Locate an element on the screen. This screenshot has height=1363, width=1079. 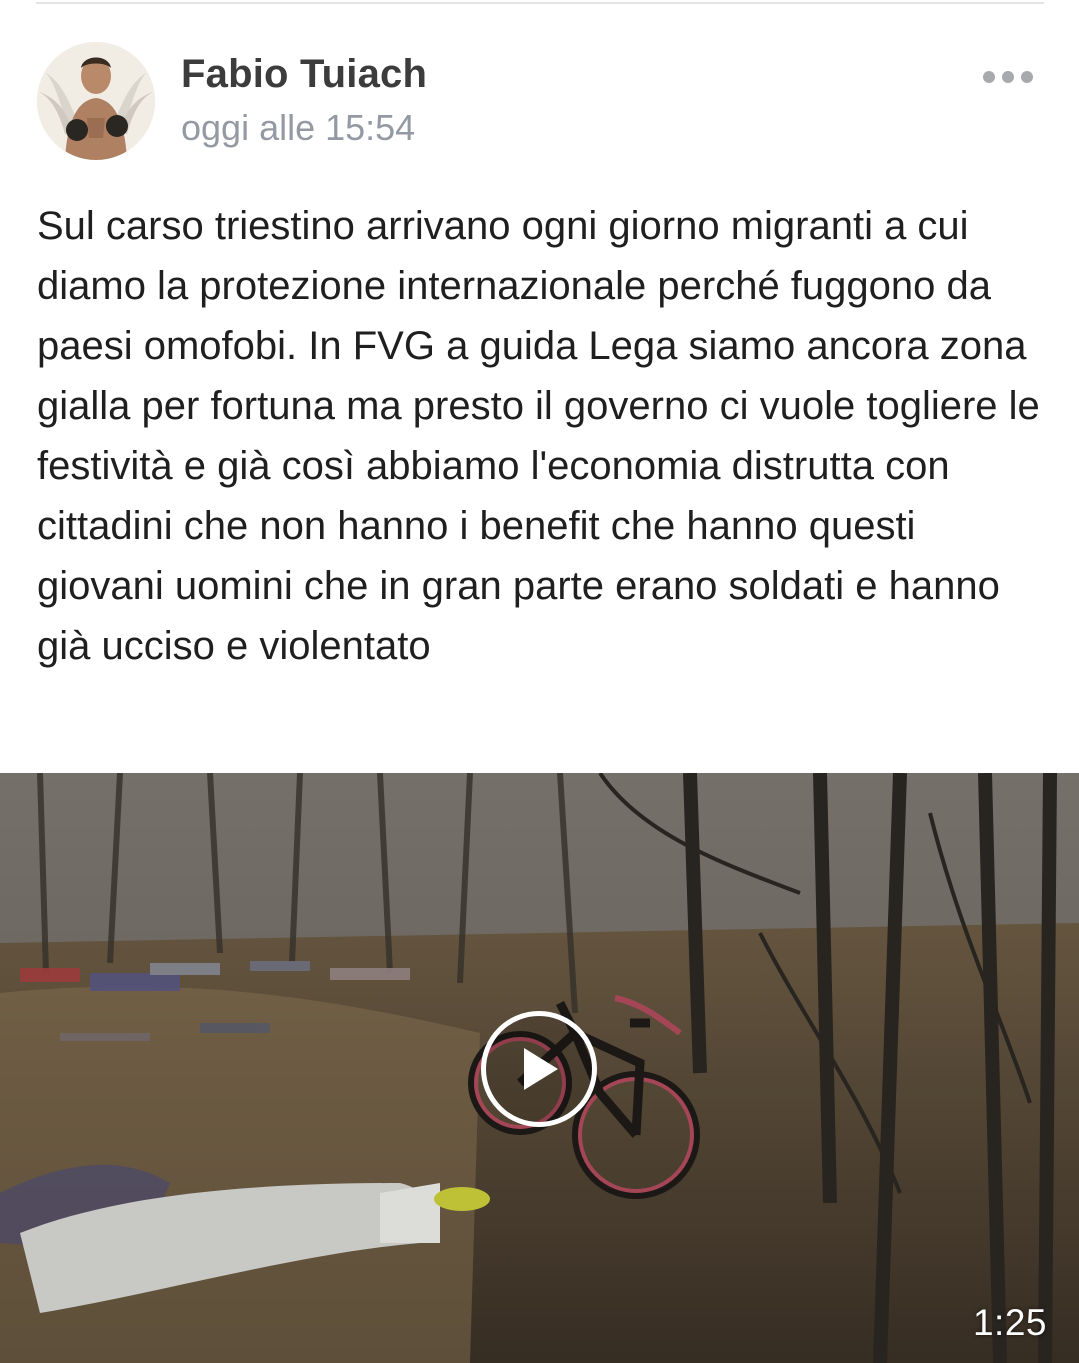
play-icon is located at coordinates (541, 1069).